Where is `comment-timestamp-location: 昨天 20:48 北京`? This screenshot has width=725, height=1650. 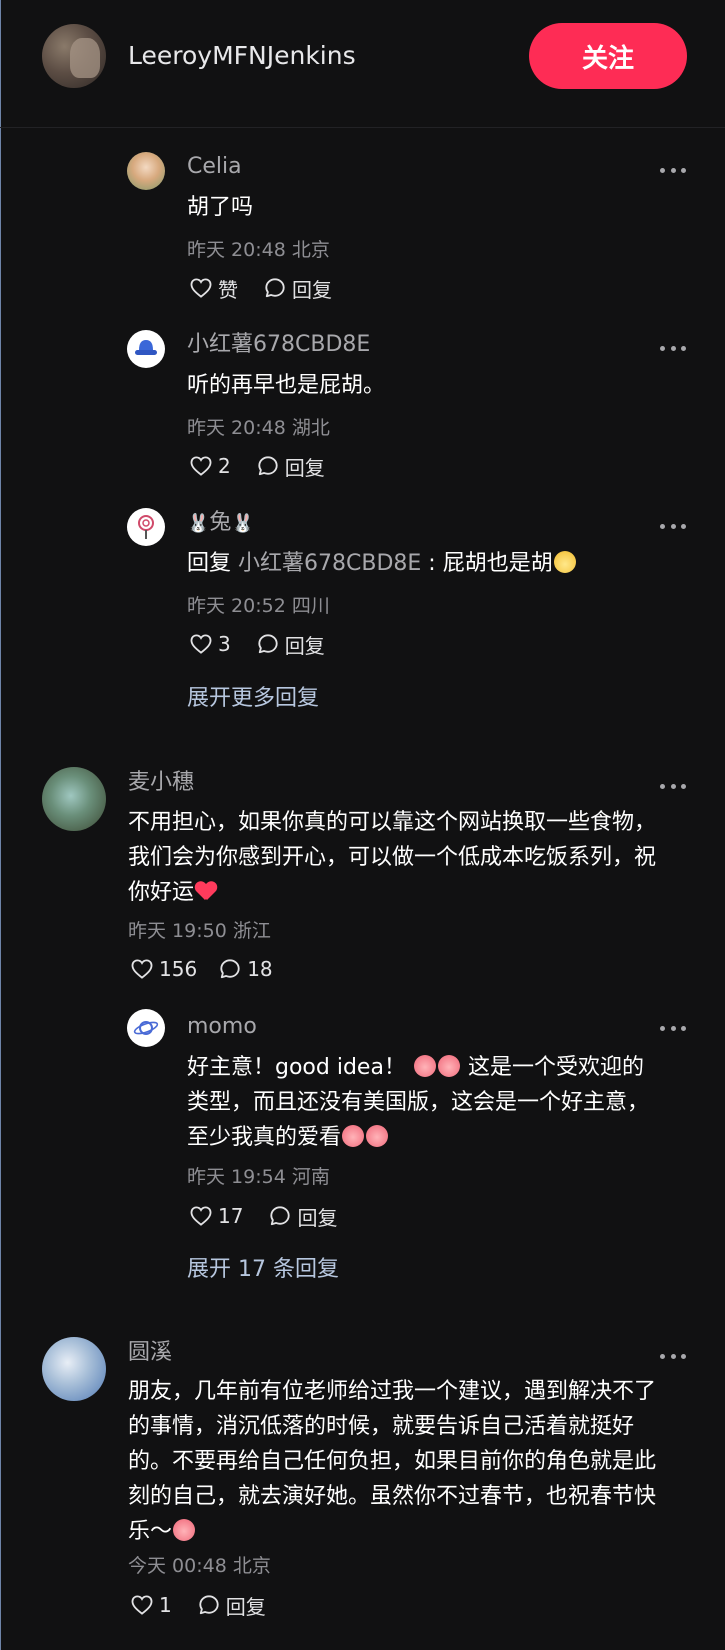 comment-timestamp-location: 昨天 20:48 北京 is located at coordinates (258, 250).